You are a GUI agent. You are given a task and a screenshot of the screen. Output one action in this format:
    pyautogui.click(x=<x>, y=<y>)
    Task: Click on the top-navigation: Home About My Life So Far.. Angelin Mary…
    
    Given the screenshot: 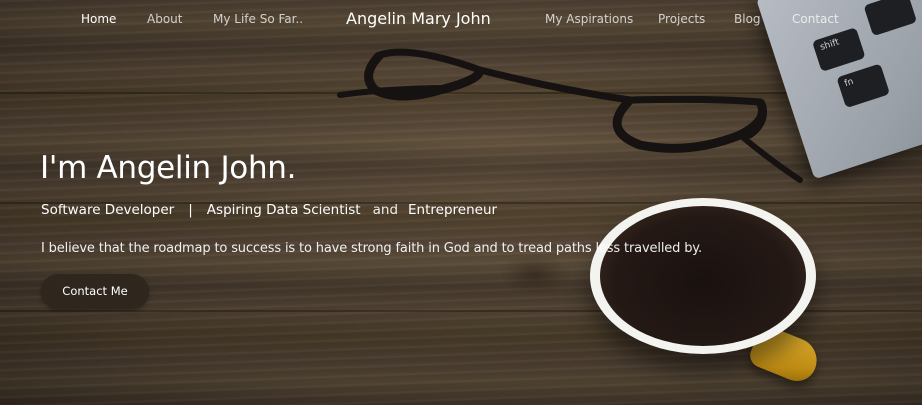 What is the action you would take?
    pyautogui.click(x=461, y=20)
    